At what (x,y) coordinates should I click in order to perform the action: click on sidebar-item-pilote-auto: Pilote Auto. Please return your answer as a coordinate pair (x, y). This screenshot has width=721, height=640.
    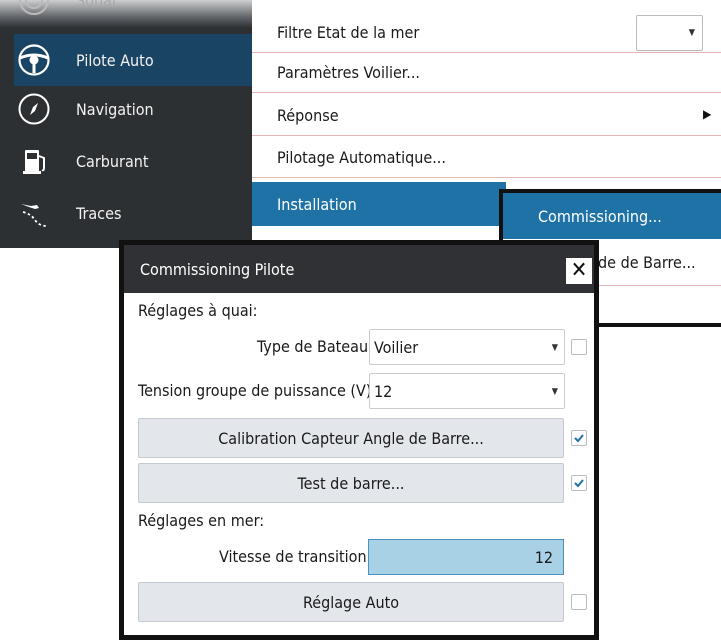
    Looking at the image, I should click on (133, 60).